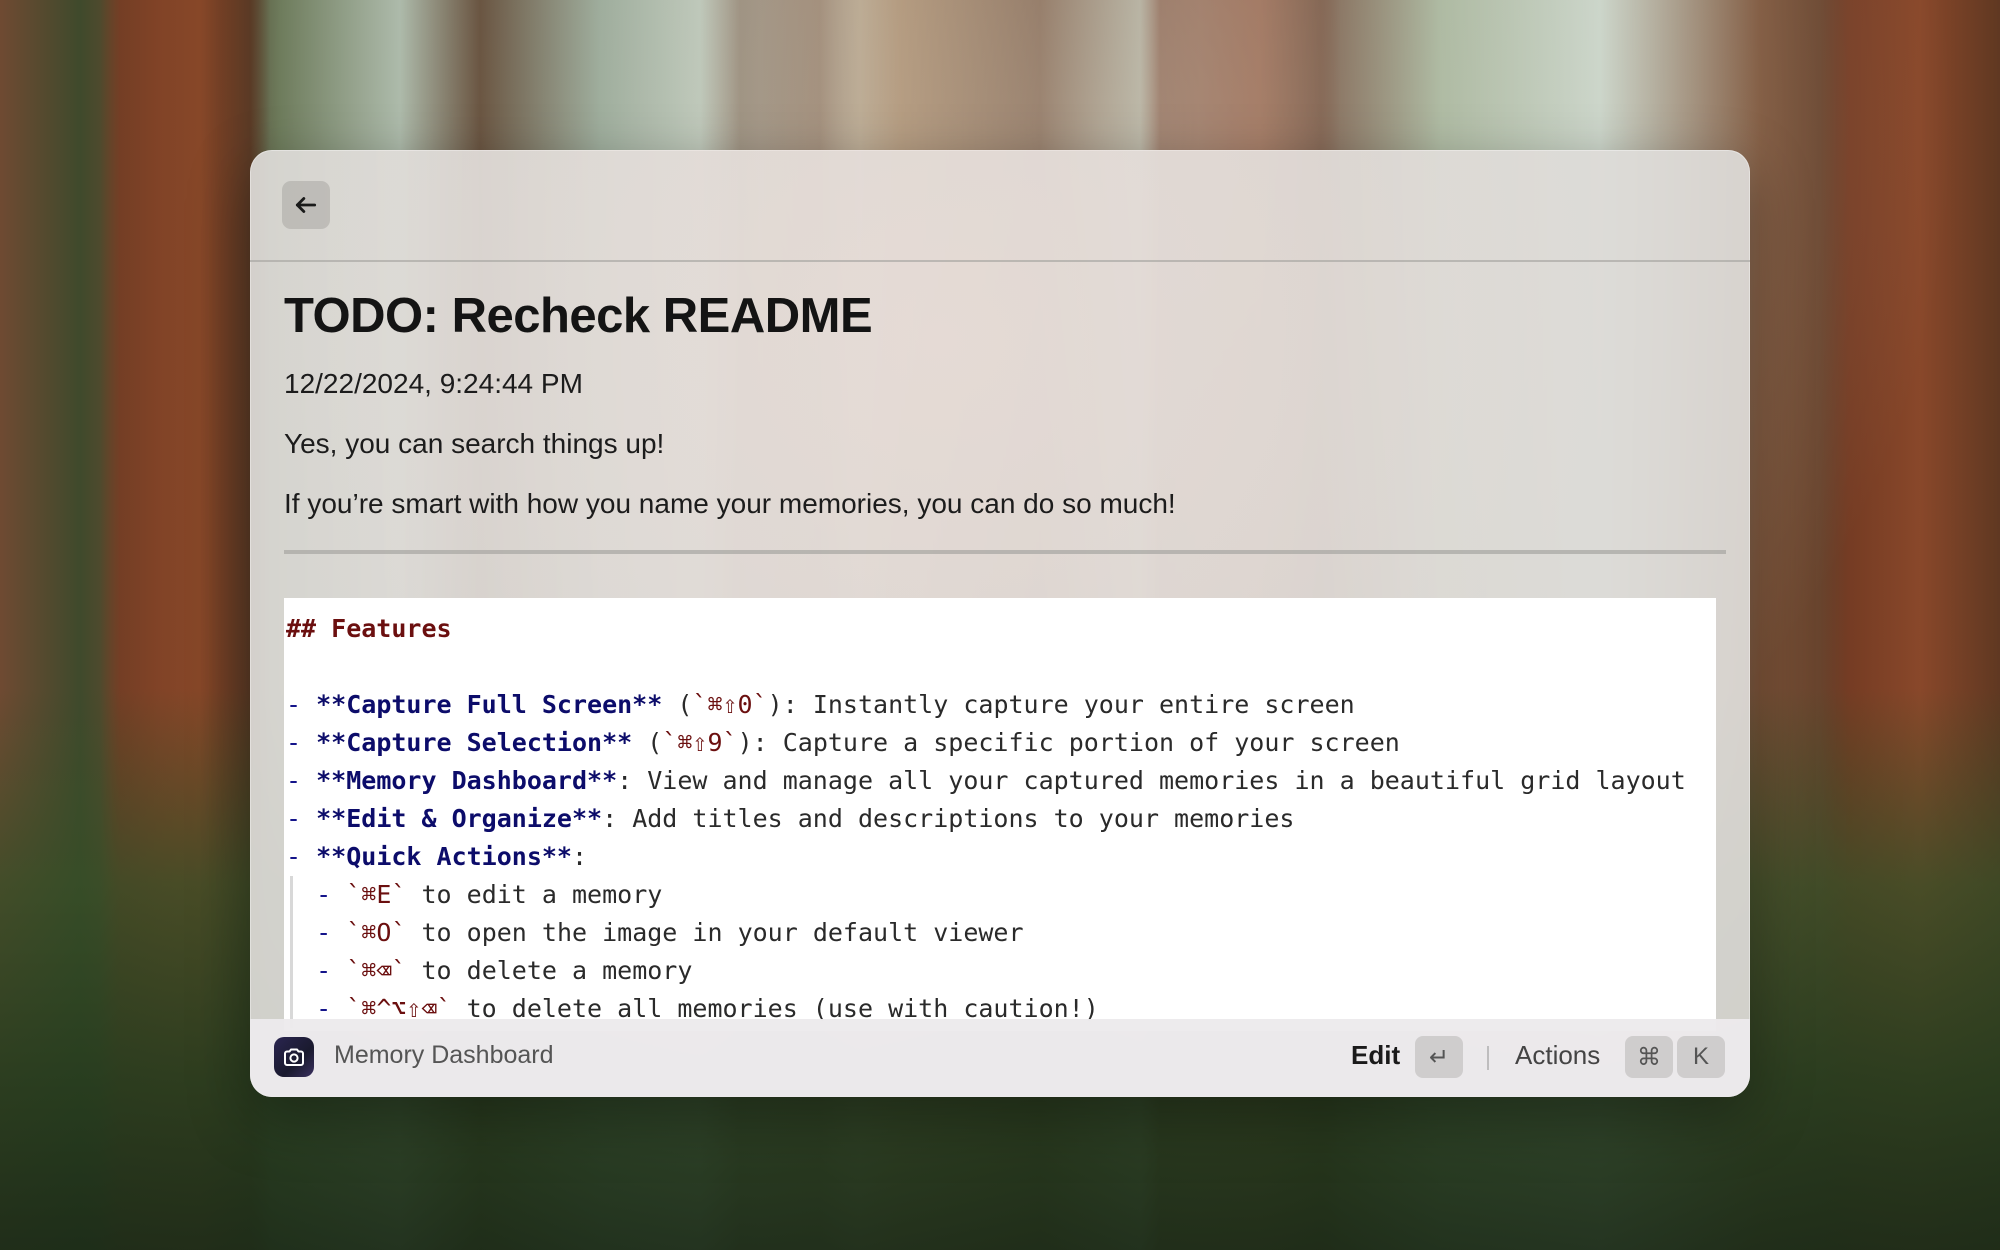 This screenshot has width=2000, height=1250. What do you see at coordinates (549, 970) in the screenshot?
I see `plain-text: to delete a memory` at bounding box center [549, 970].